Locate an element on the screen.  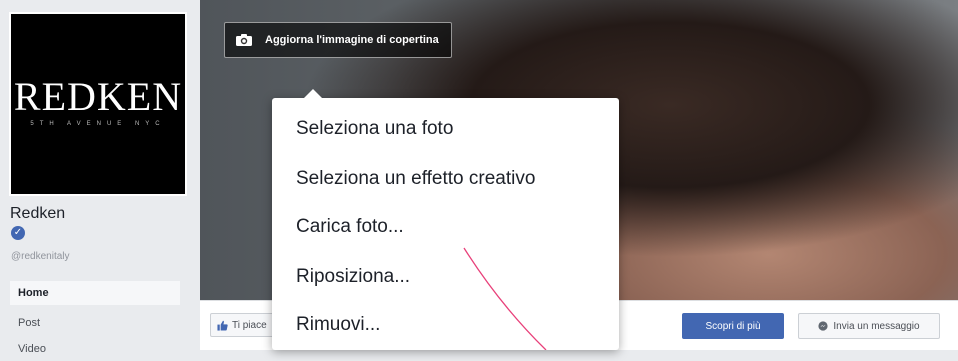
camera-icon is located at coordinates (244, 40).